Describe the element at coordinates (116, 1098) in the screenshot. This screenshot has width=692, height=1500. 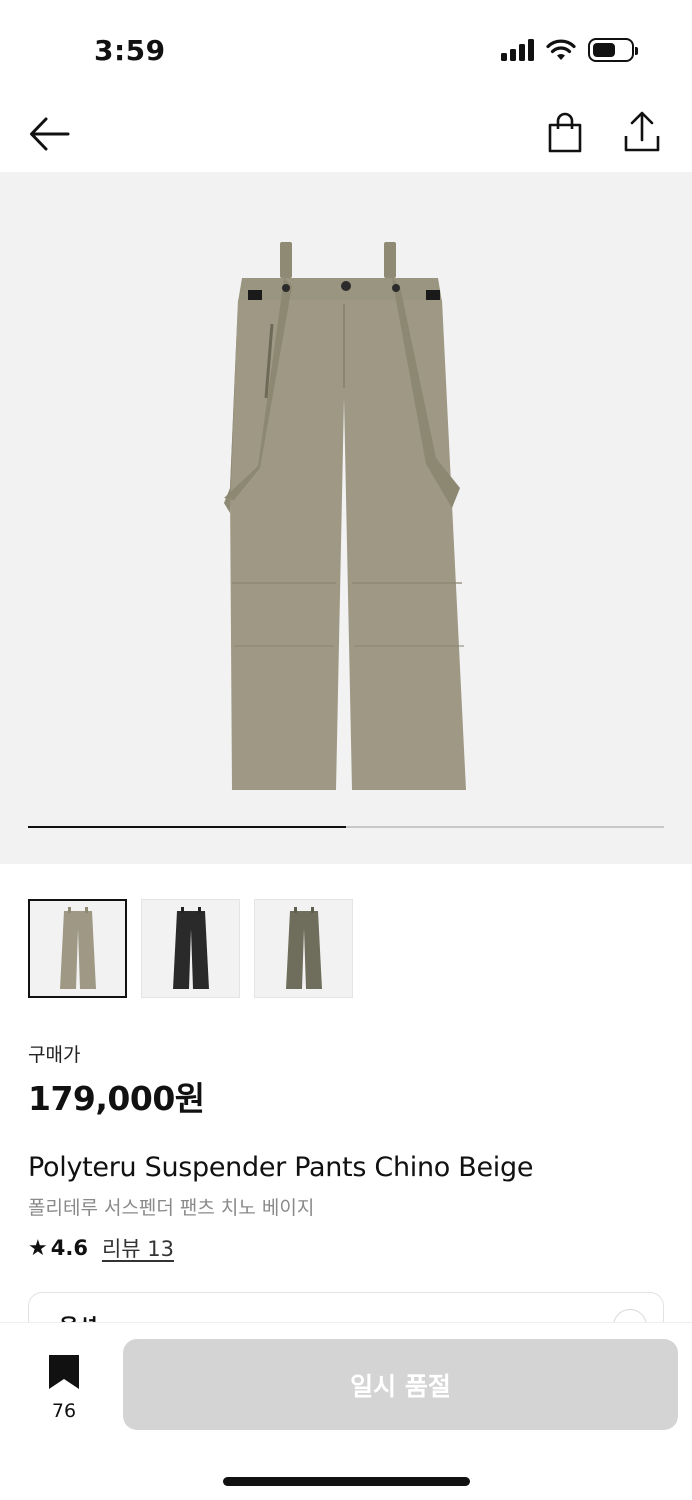
I see `product-price: 179,000원` at that location.